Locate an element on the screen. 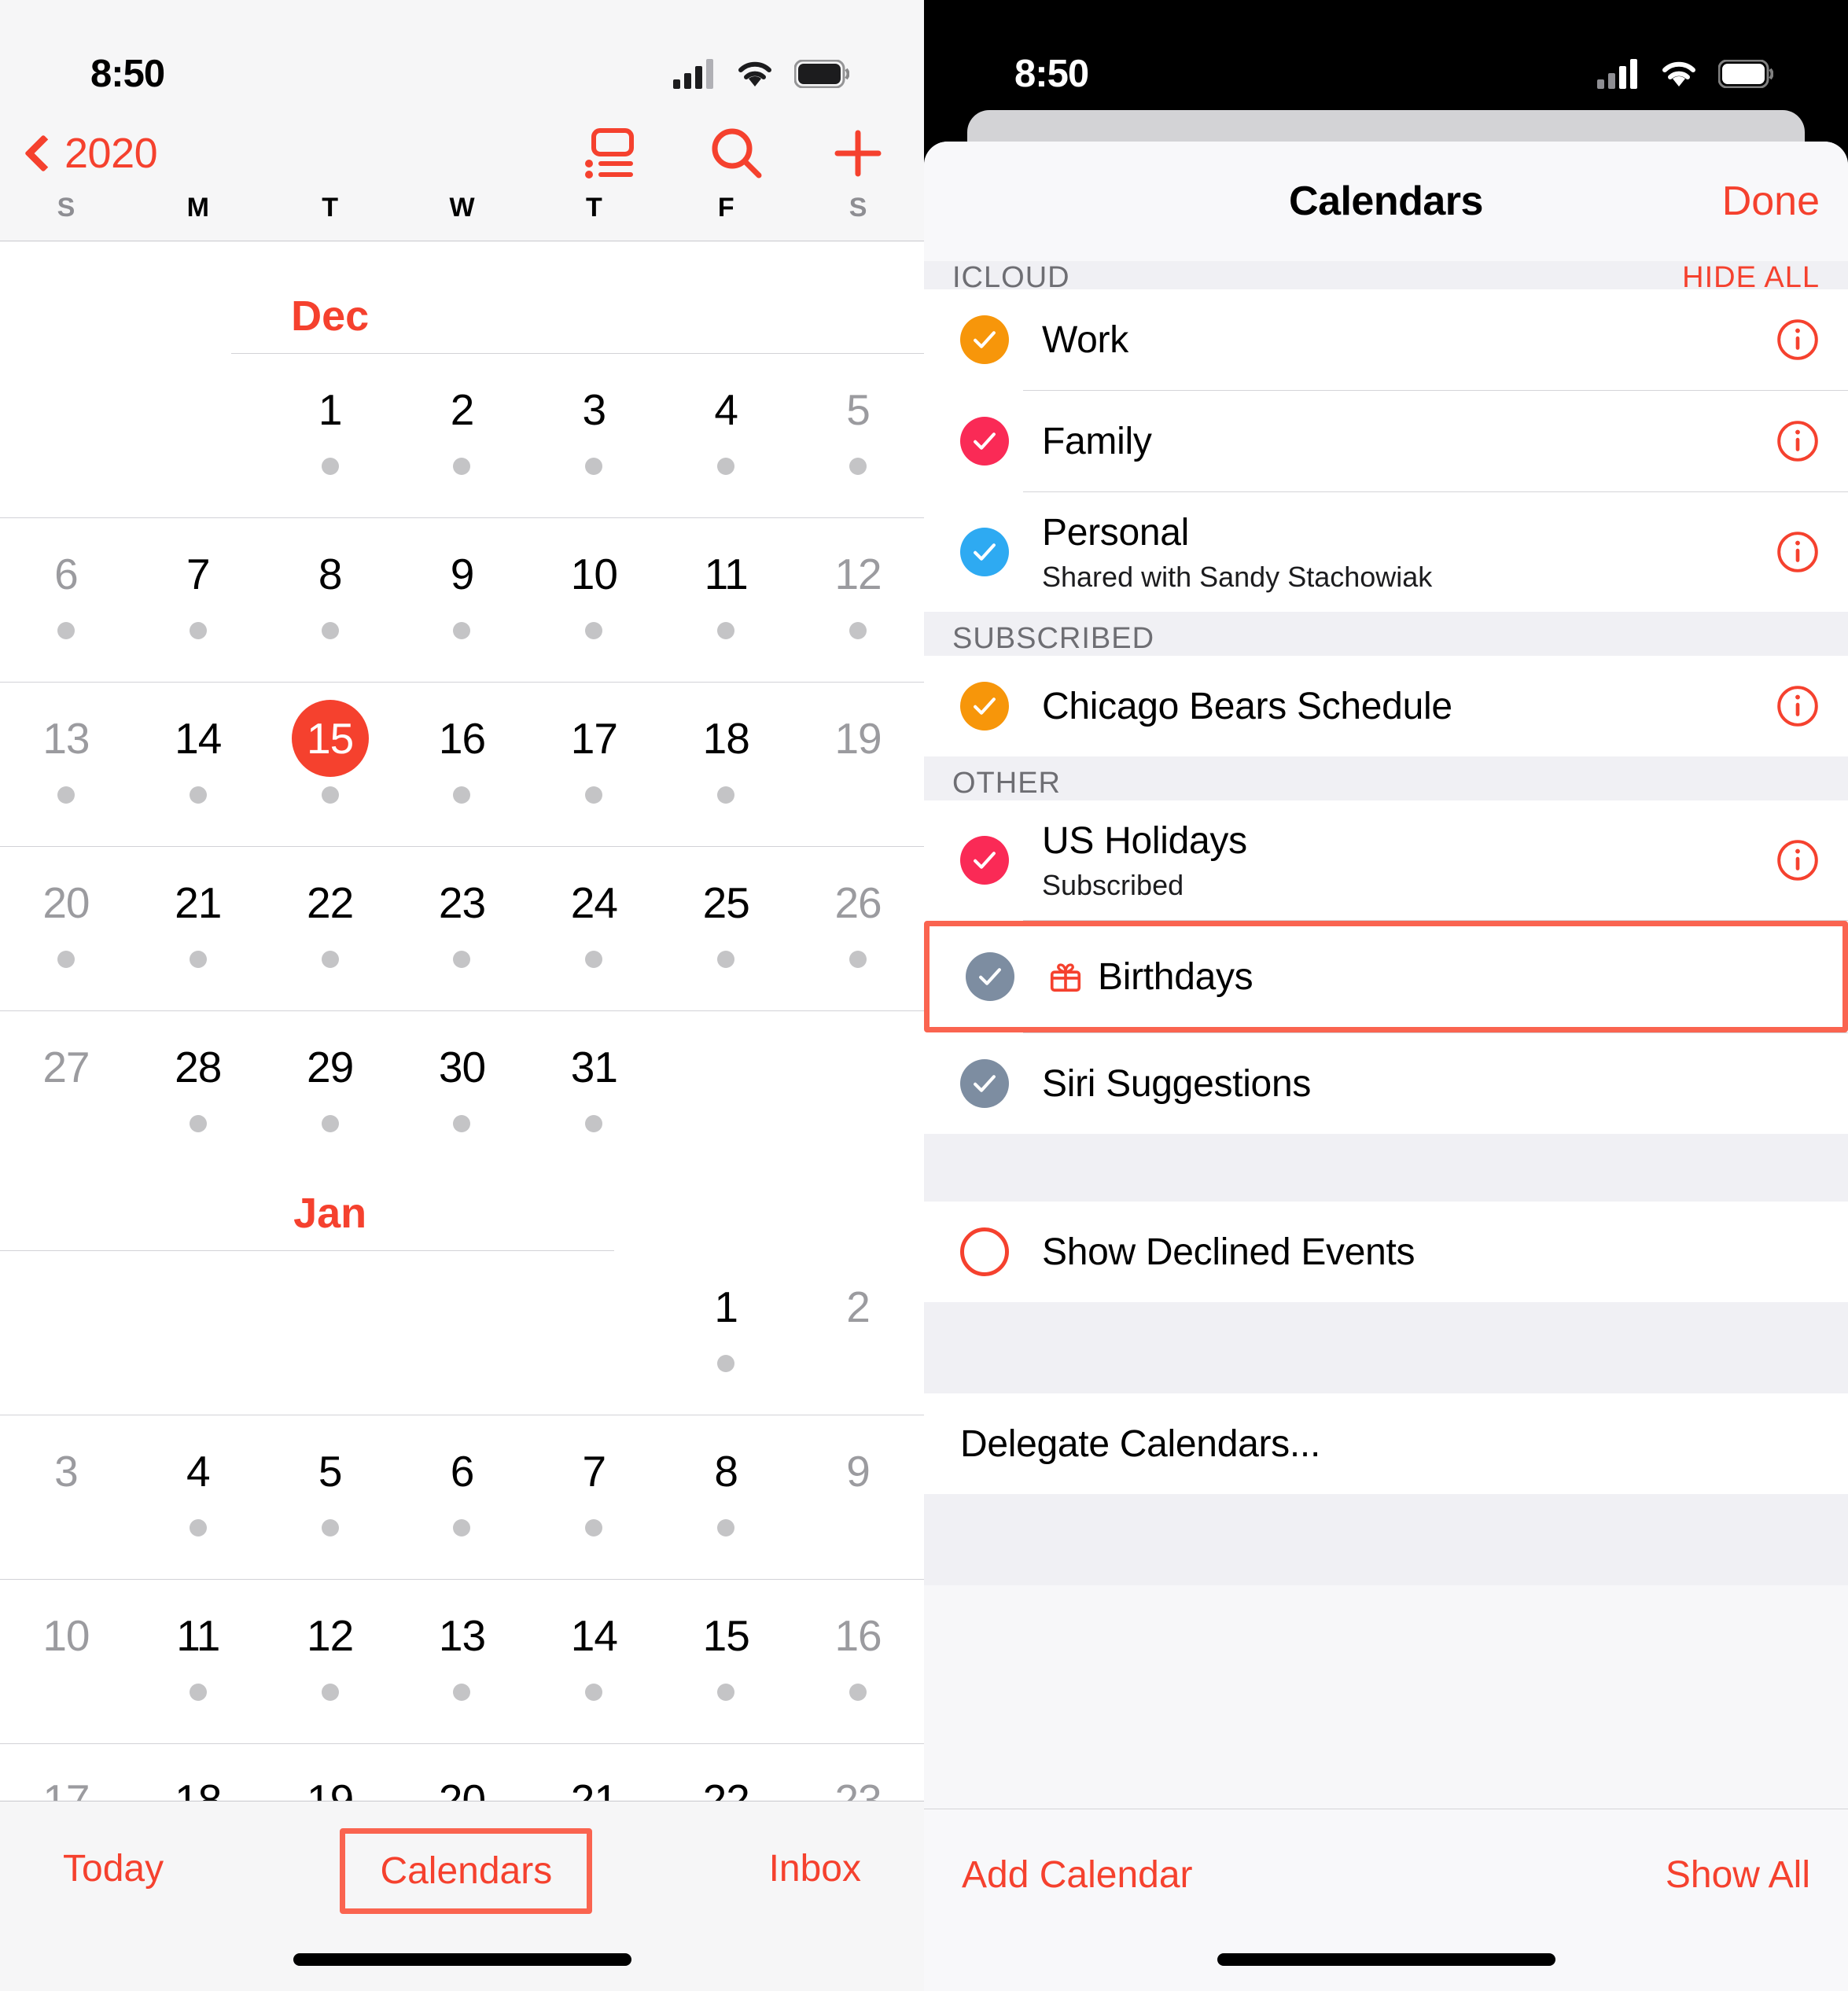 The width and height of the screenshot is (1848, 1991). calendar-day-cell: 25 is located at coordinates (726, 928).